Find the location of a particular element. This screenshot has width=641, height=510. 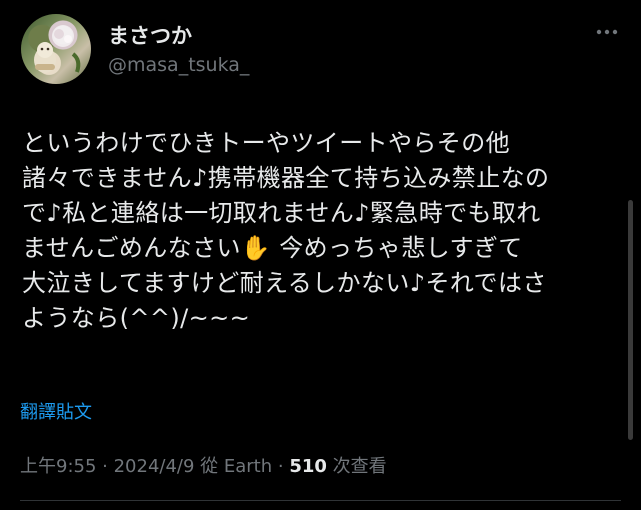

divider is located at coordinates (320, 500).